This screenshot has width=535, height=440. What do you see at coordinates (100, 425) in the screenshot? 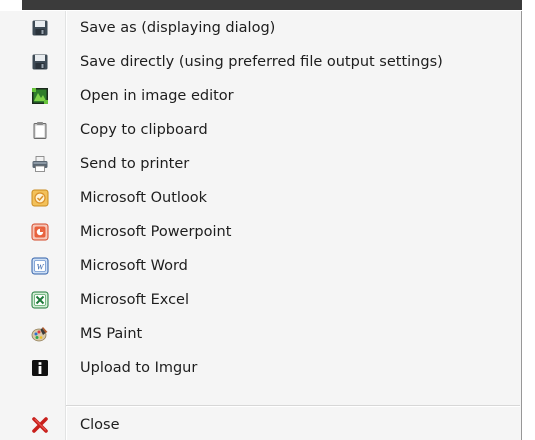
I see `menu-item-label: Close` at bounding box center [100, 425].